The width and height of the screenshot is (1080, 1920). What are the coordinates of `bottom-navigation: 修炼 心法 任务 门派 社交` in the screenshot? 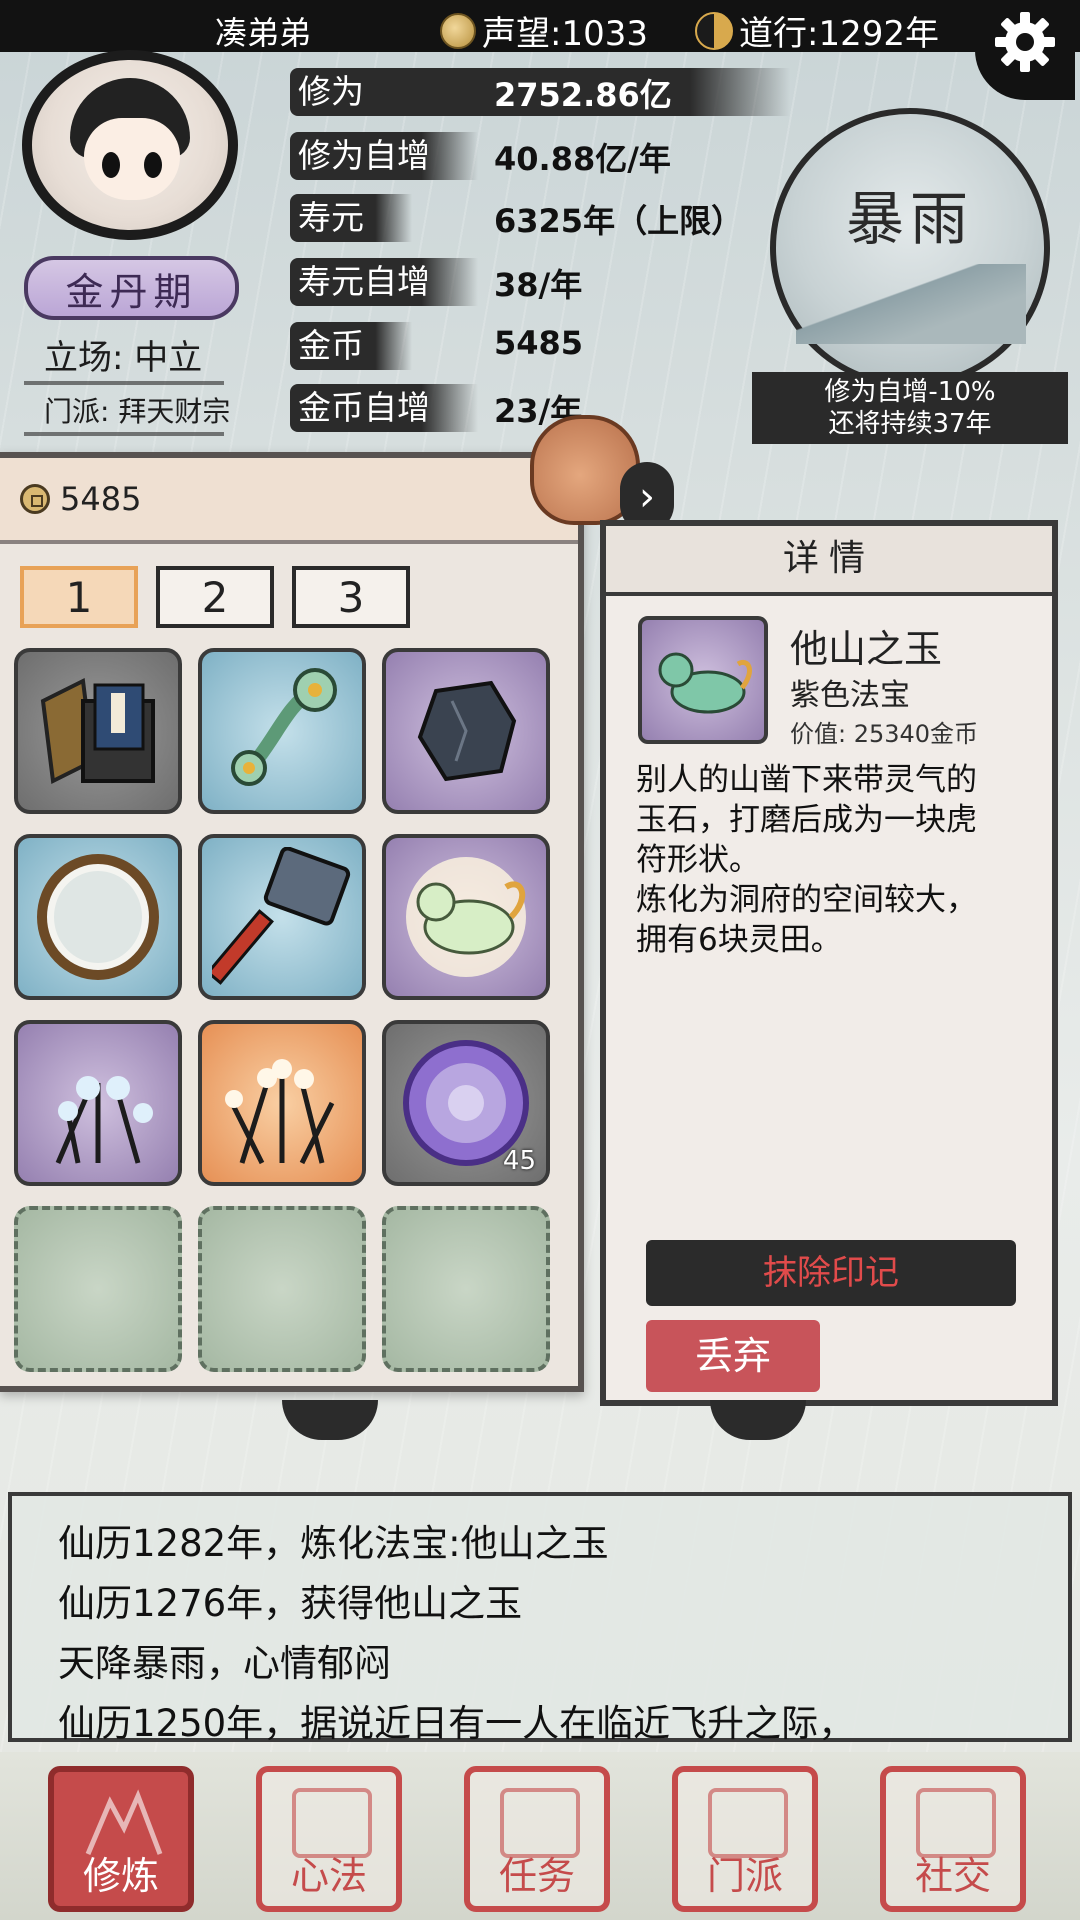 It's located at (540, 1836).